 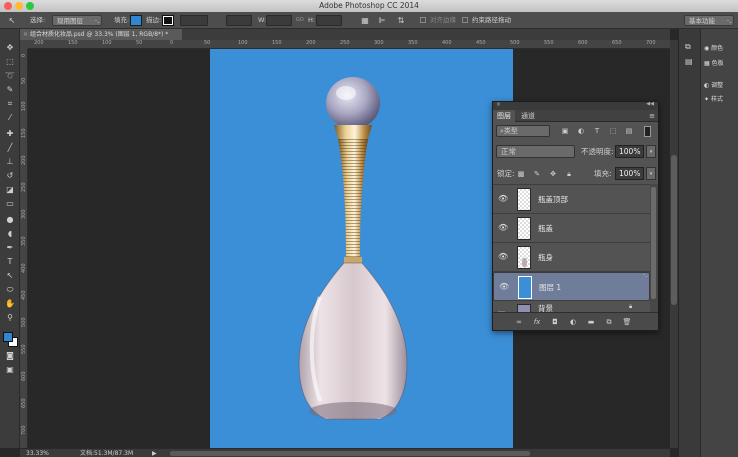 I want to click on add-layer-mask-icon: ◘, so click(x=555, y=322).